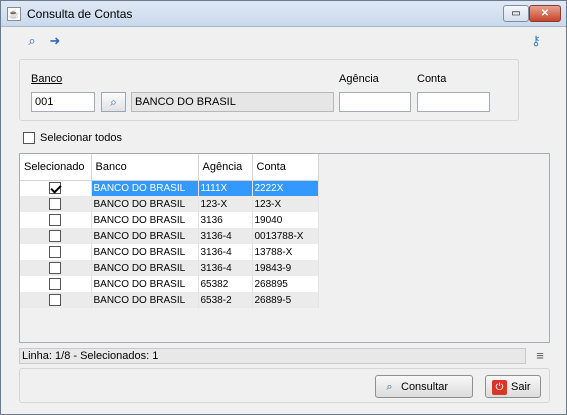  I want to click on menu-icon: ≡, so click(540, 356).